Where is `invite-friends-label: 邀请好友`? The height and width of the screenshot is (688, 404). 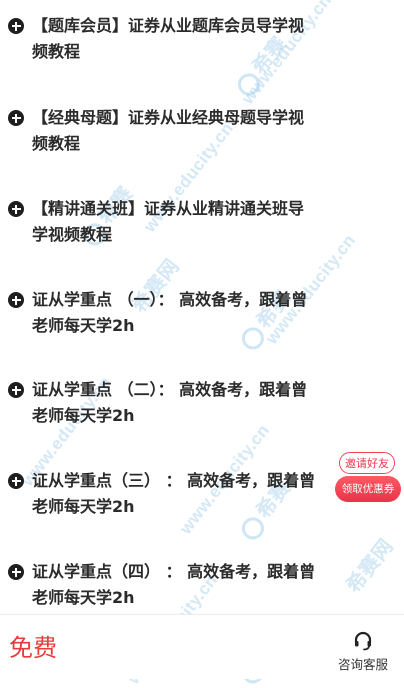 invite-friends-label: 邀请好友 is located at coordinates (367, 463).